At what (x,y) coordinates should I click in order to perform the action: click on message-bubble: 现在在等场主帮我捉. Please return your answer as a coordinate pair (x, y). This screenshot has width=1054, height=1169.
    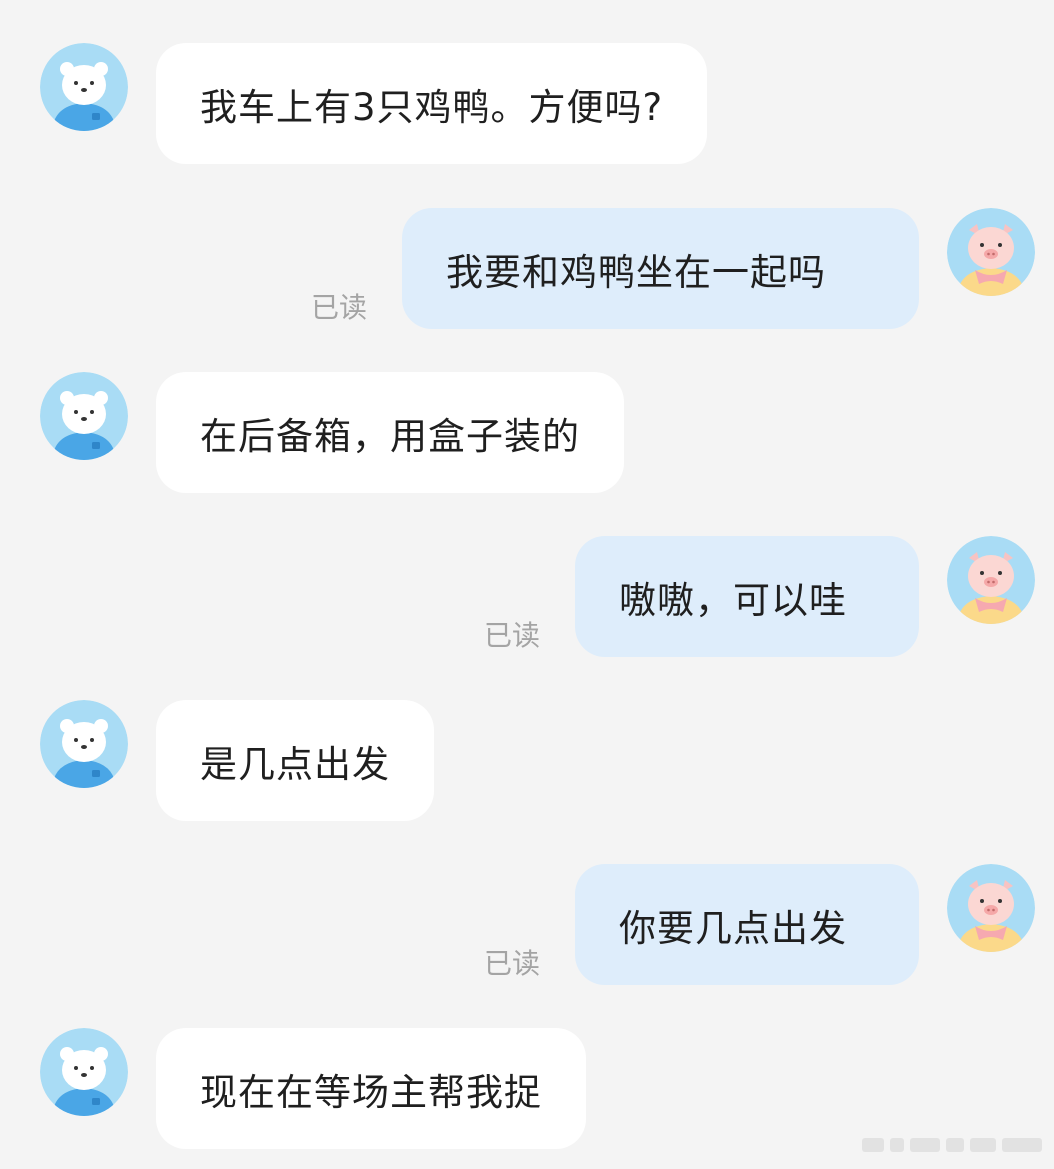
    Looking at the image, I should click on (371, 1088).